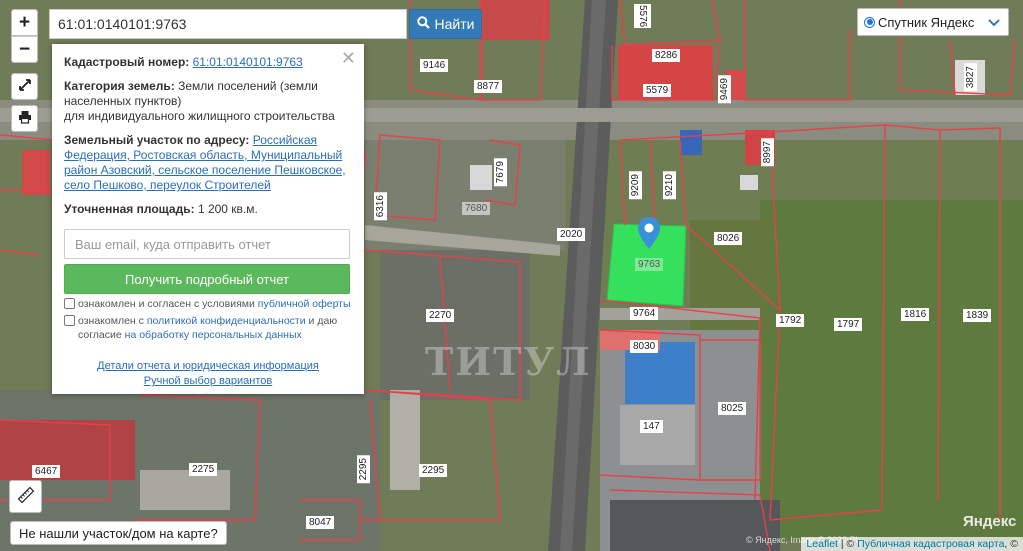 This screenshot has width=1023, height=551. Describe the element at coordinates (24, 22) in the screenshot. I see `zoom-in-button: +` at that location.